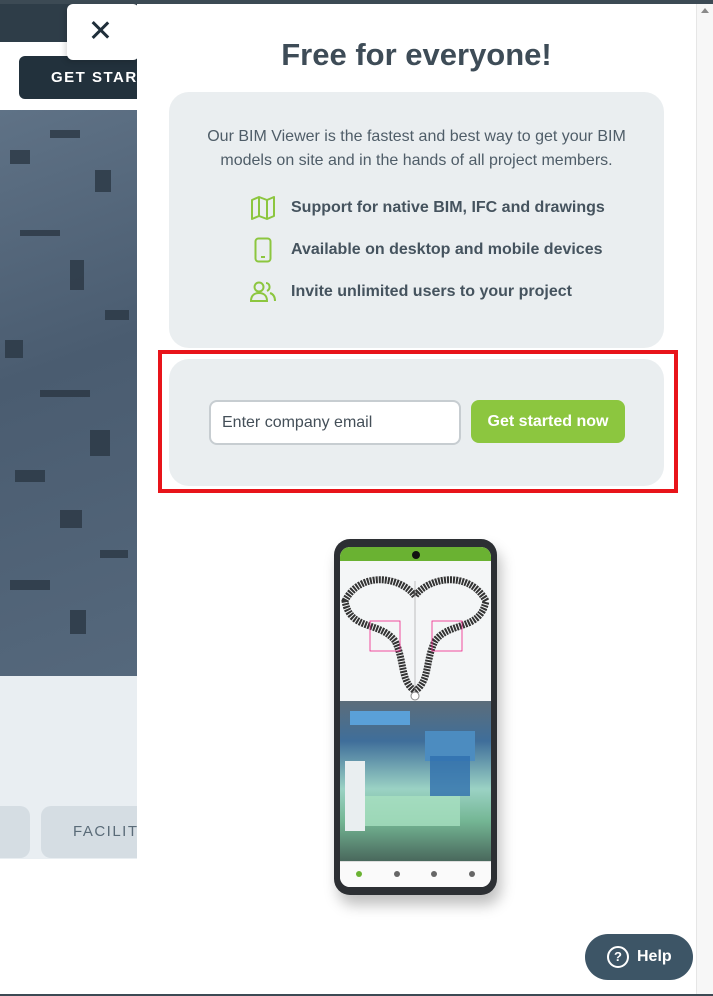 The image size is (713, 996). Describe the element at coordinates (448, 207) in the screenshot. I see `feature-label: Support for native BIM, IFC and drawings` at that location.